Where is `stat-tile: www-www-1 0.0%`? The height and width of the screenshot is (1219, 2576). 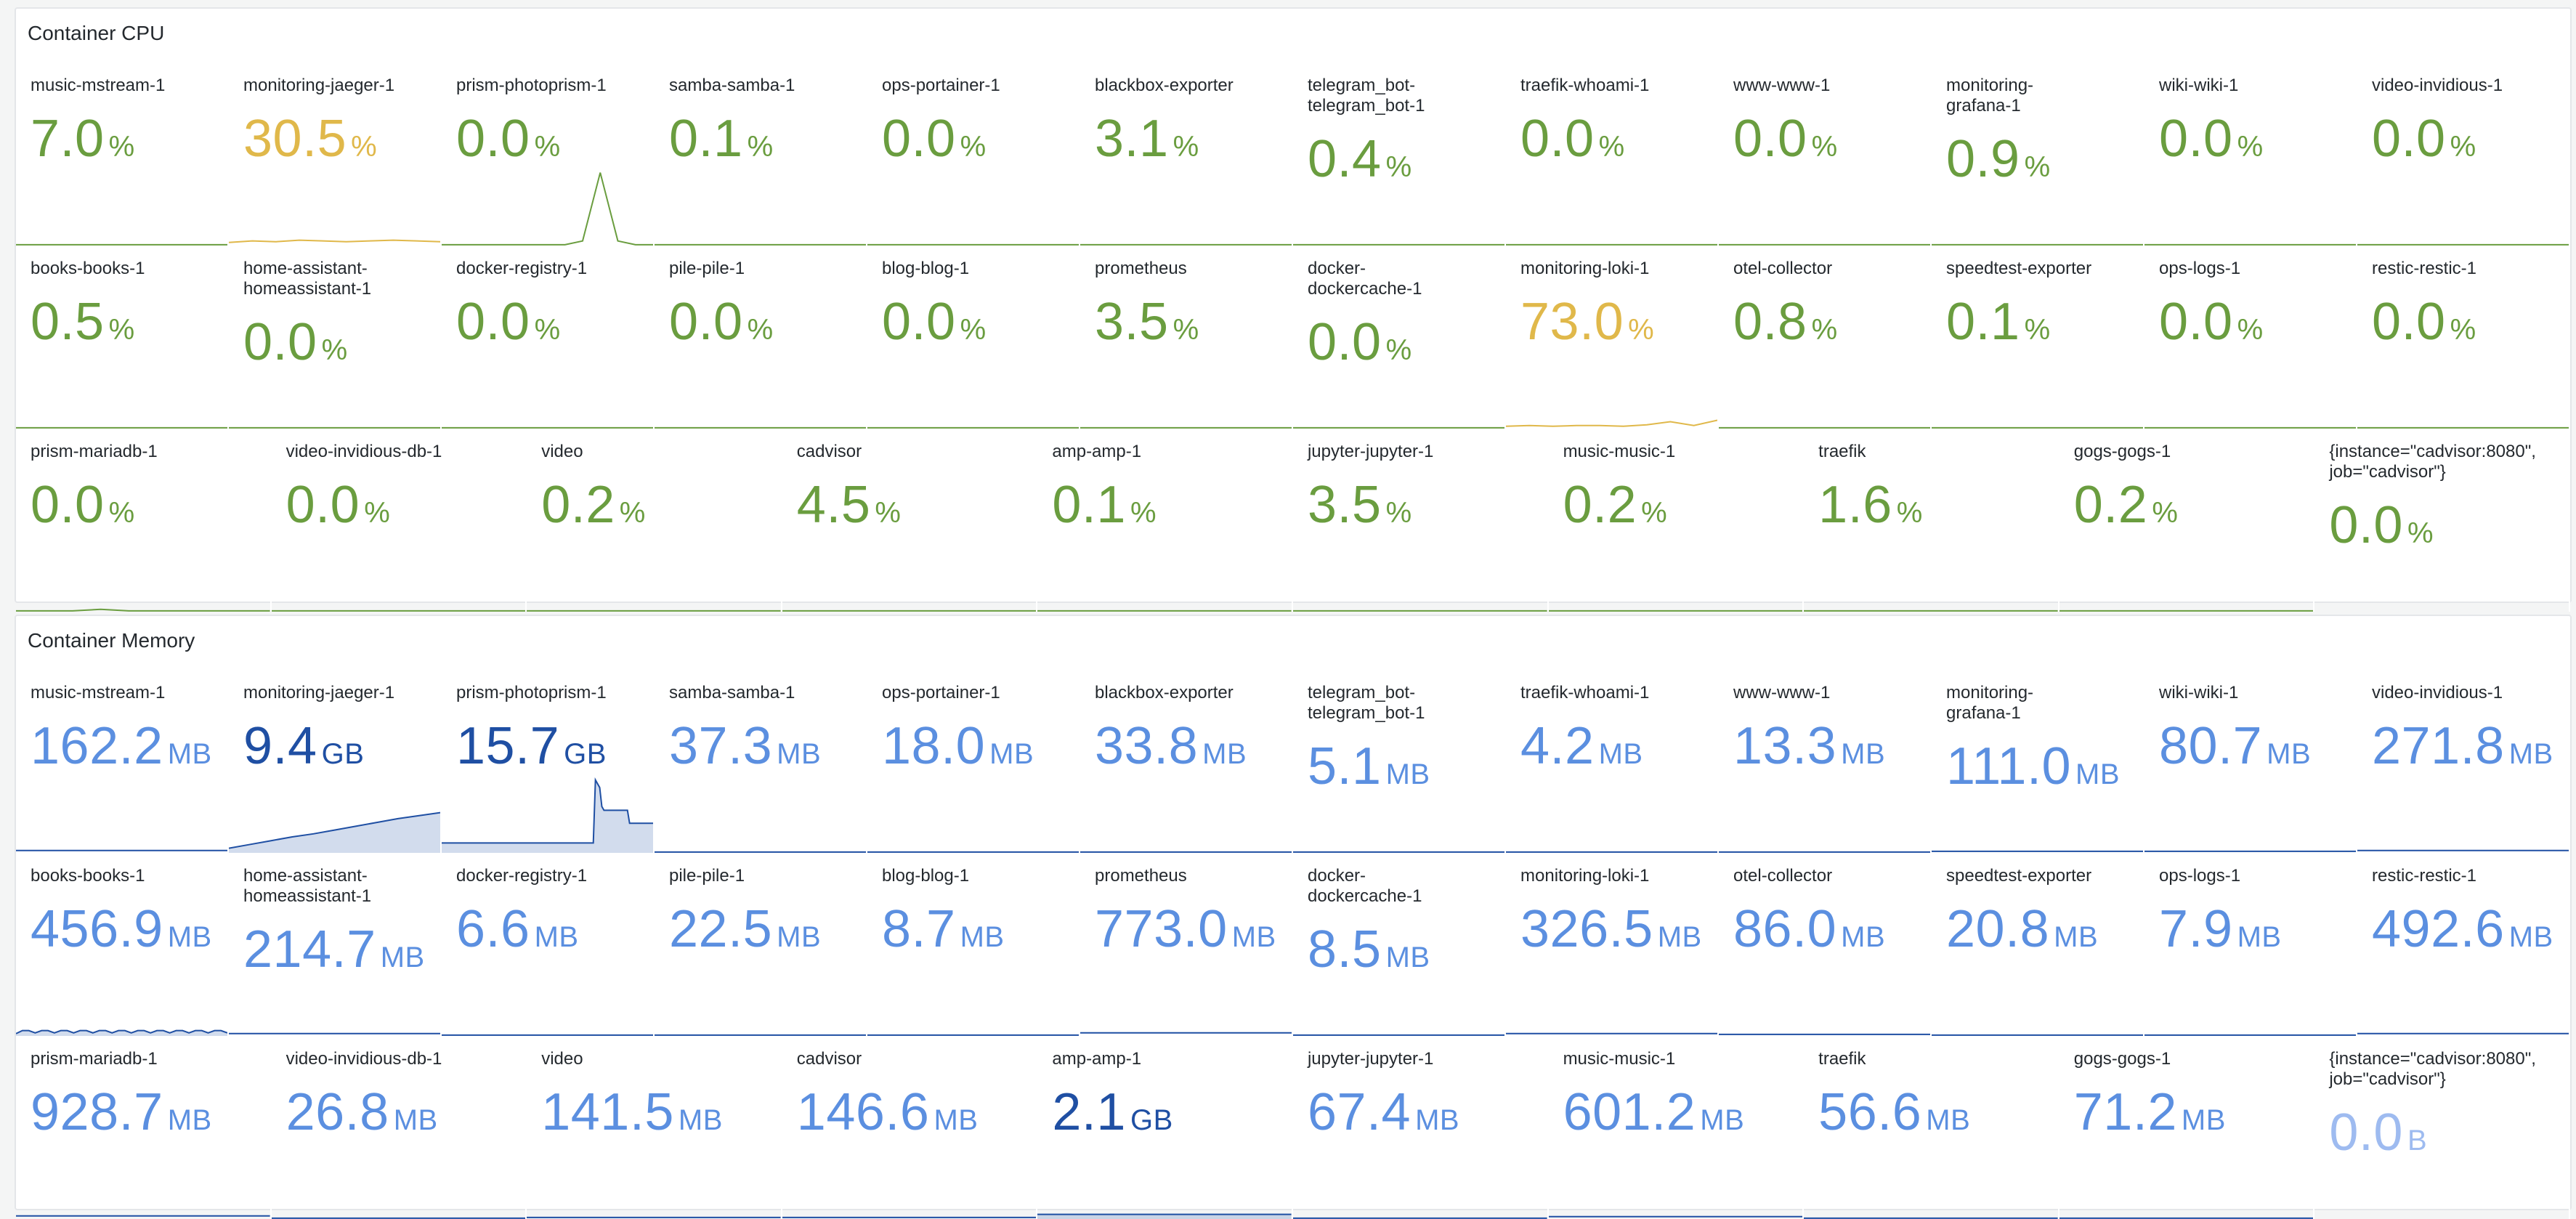
stat-tile: www-www-1 0.0% is located at coordinates (1826, 154).